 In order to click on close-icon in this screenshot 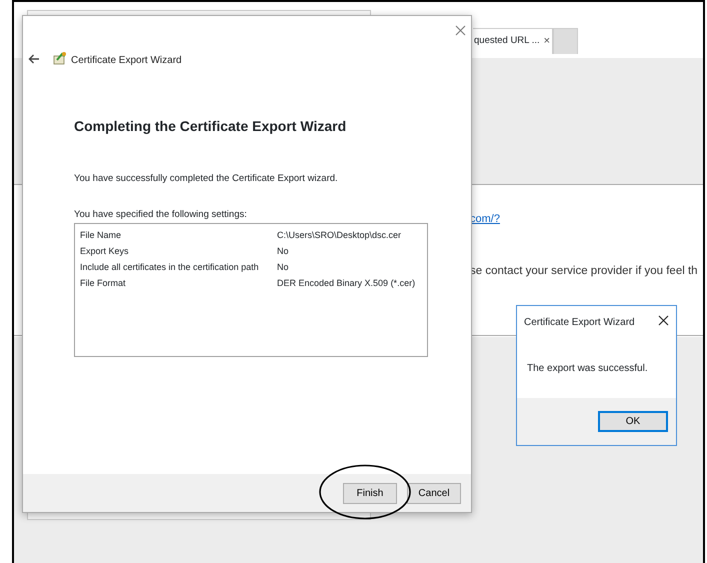, I will do `click(663, 320)`.